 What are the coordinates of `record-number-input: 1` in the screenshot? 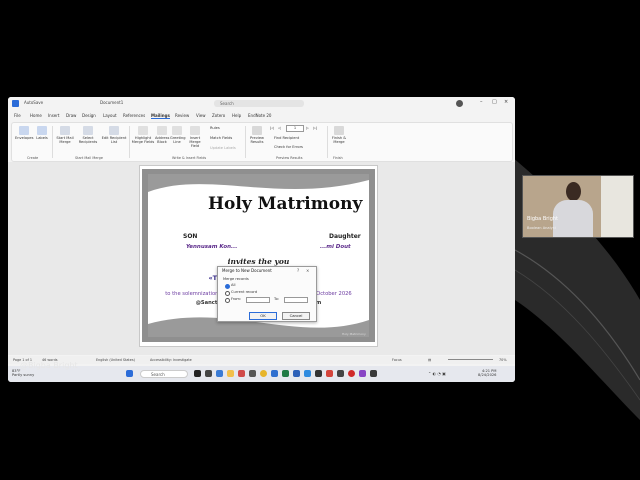 It's located at (295, 128).